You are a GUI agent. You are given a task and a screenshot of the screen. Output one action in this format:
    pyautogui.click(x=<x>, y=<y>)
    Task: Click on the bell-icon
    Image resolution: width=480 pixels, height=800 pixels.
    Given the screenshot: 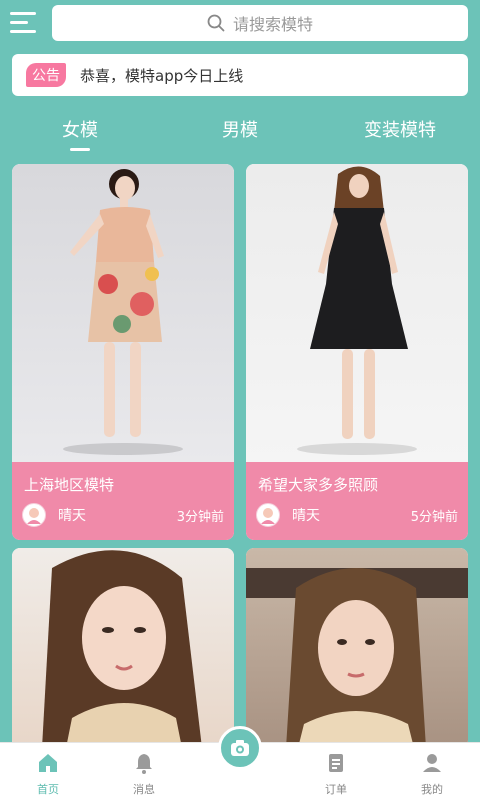 What is the action you would take?
    pyautogui.click(x=144, y=764)
    